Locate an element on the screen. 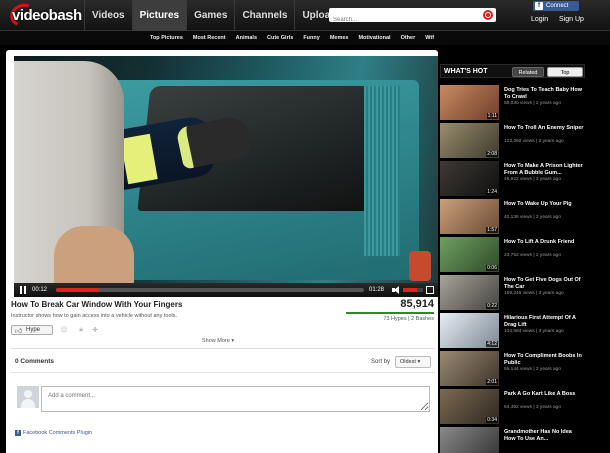 The width and height of the screenshot is (610, 453). related-video-title: Dog Tries To Teach Baby How To Crawl is located at coordinates (544, 93).